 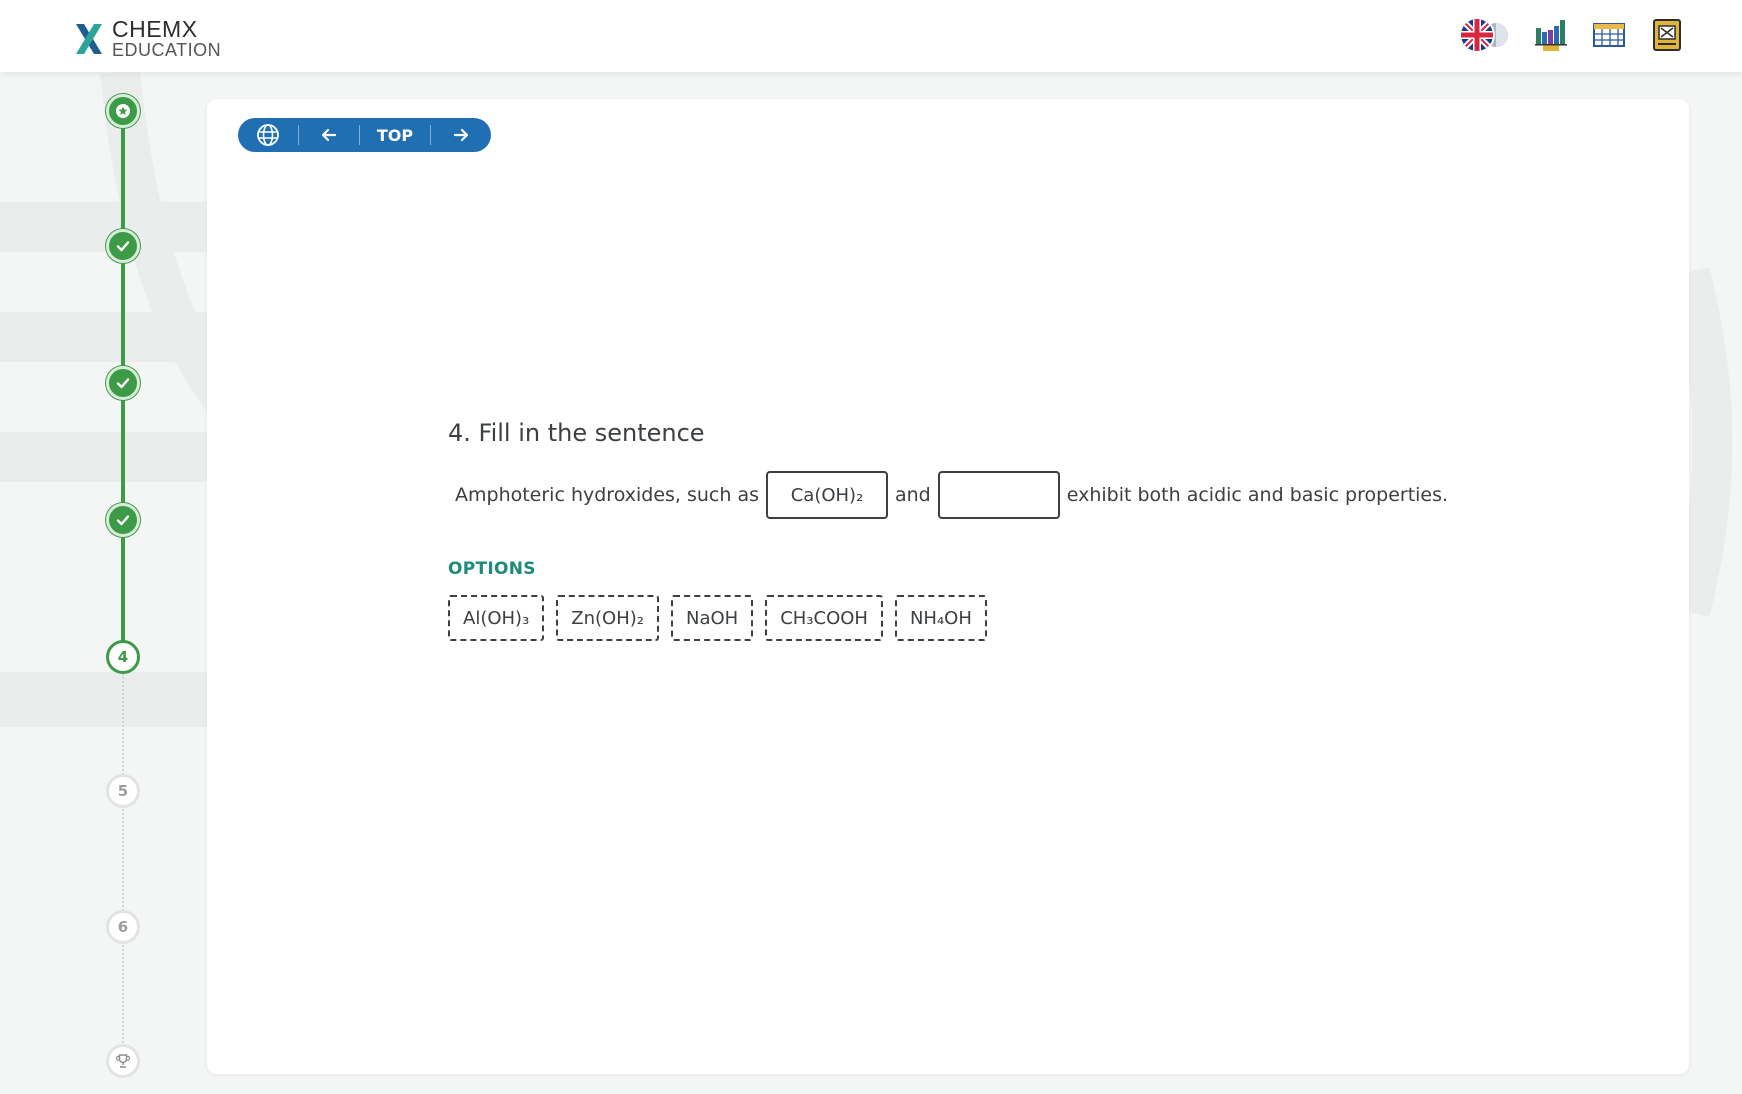 I want to click on option-chip: NH₄OH, so click(x=940, y=618).